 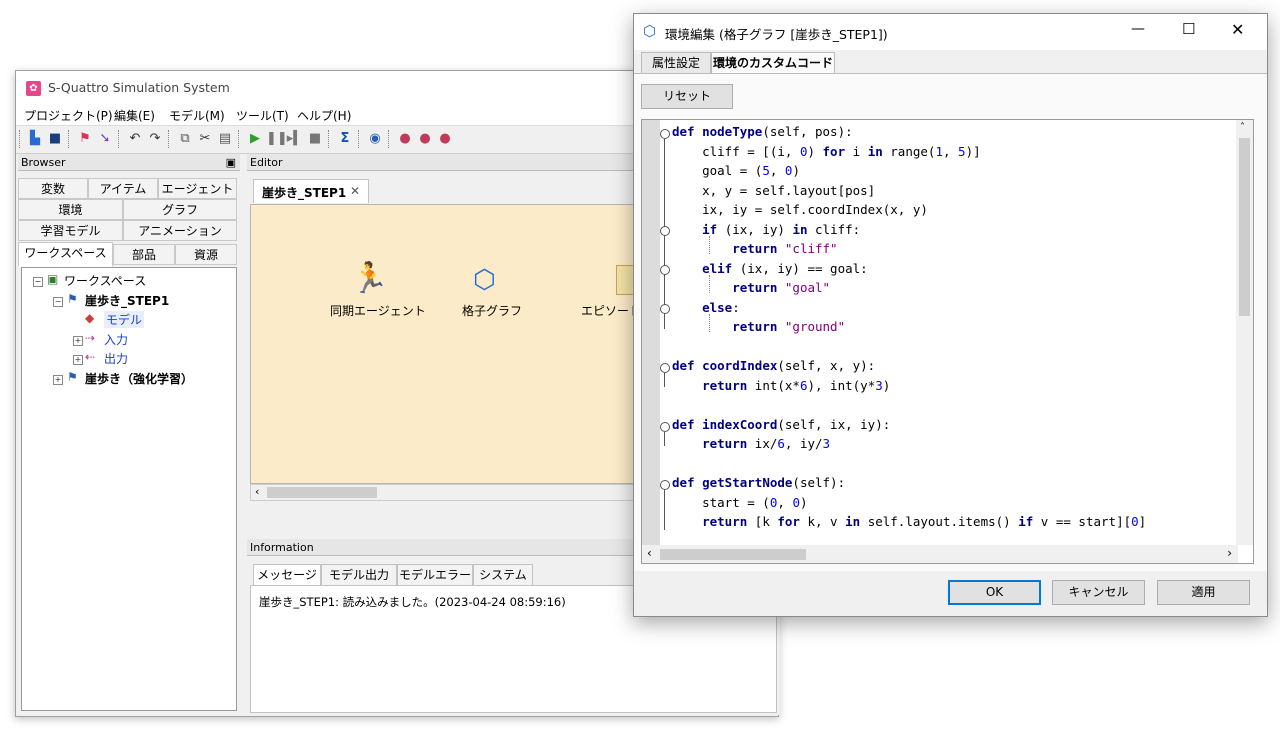 I want to click on pause-icon: ❚❚, so click(x=277, y=139).